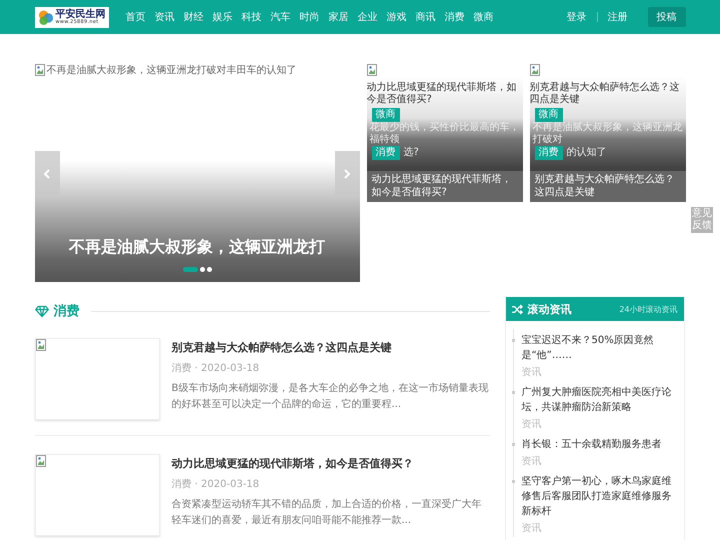 The width and height of the screenshot is (720, 540). Describe the element at coordinates (310, 17) in the screenshot. I see `nav-link: 时尚` at that location.